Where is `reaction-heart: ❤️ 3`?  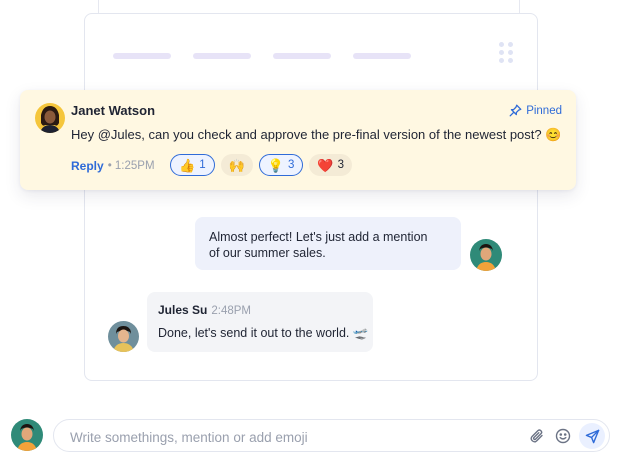
reaction-heart: ❤️ 3 is located at coordinates (330, 165).